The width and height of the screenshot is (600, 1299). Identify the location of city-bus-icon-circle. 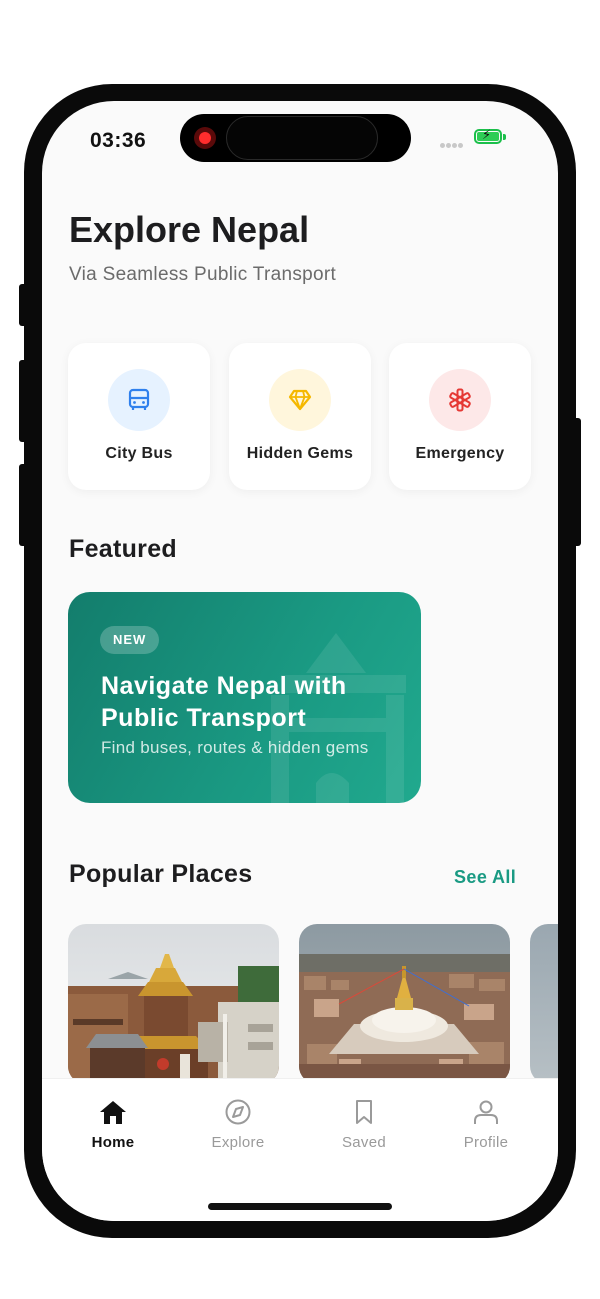
(139, 400).